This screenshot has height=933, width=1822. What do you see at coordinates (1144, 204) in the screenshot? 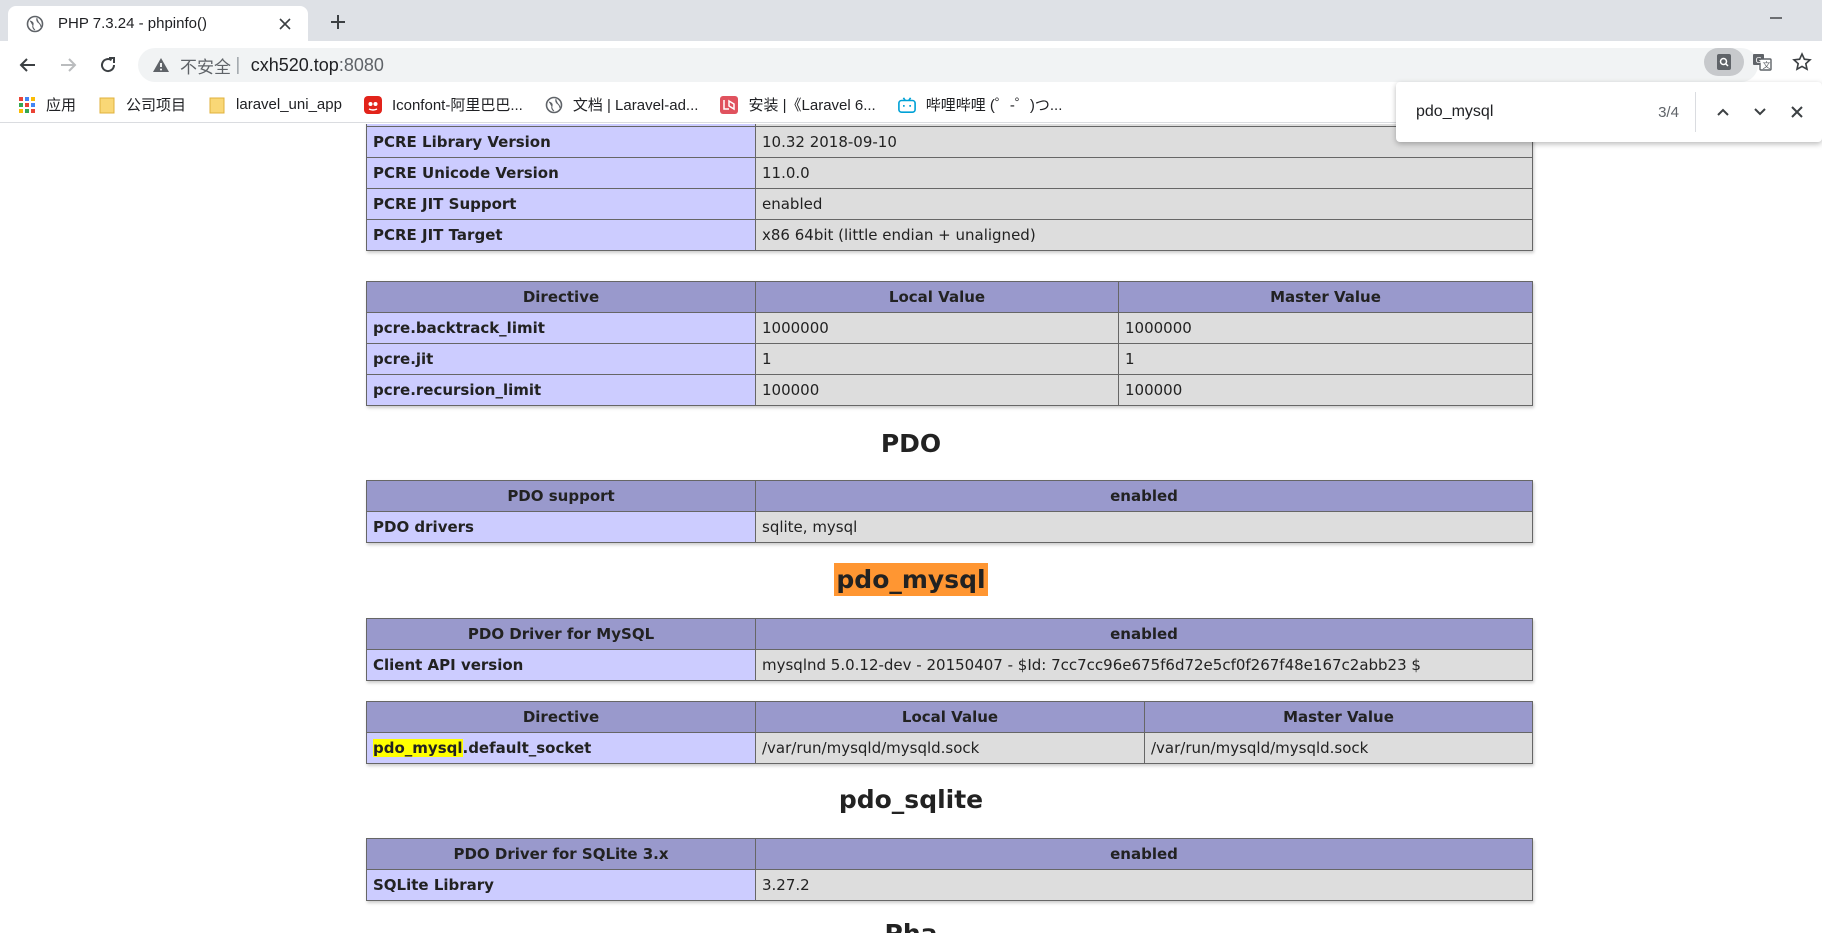
I see `row-value: enabled` at bounding box center [1144, 204].